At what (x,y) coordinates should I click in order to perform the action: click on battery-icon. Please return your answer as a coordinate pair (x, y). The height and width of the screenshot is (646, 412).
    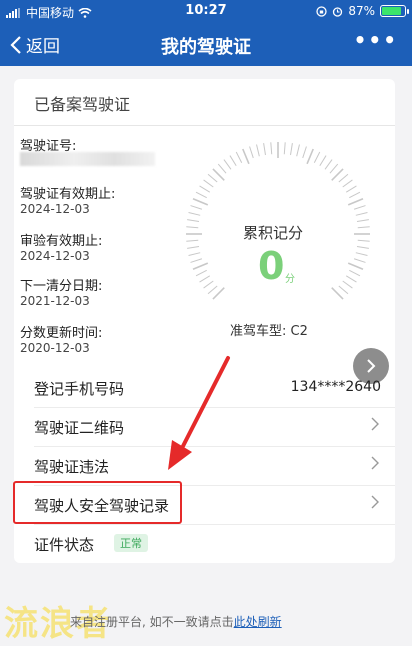
    Looking at the image, I should click on (394, 11).